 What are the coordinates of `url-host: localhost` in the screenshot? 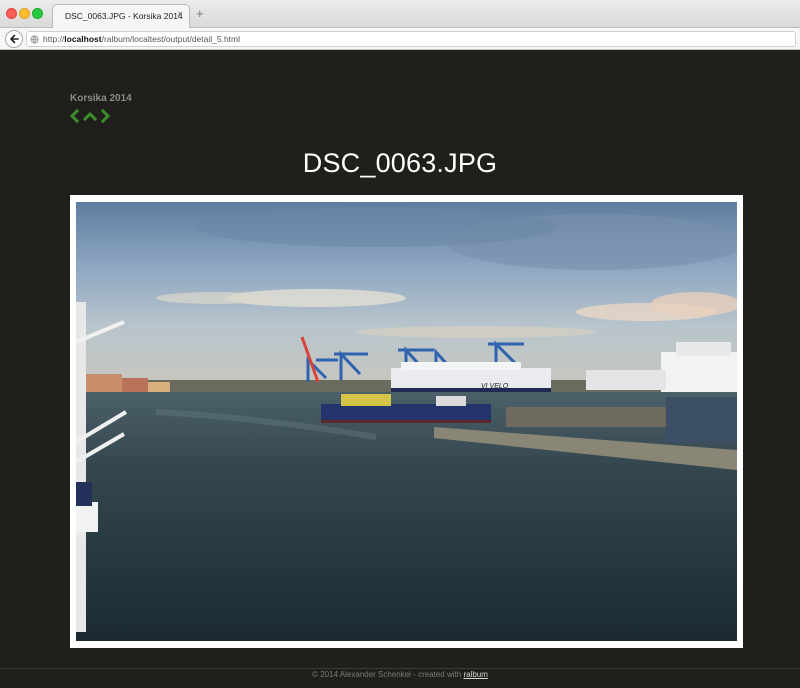 It's located at (83, 39).